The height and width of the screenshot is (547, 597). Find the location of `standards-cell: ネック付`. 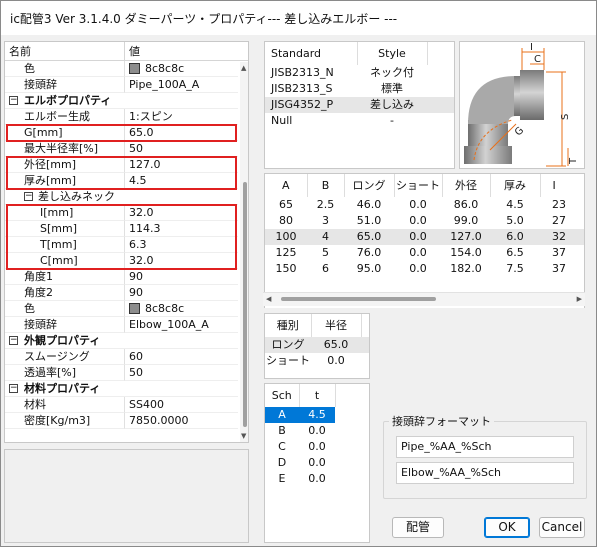

standards-cell: ネック付 is located at coordinates (392, 72).